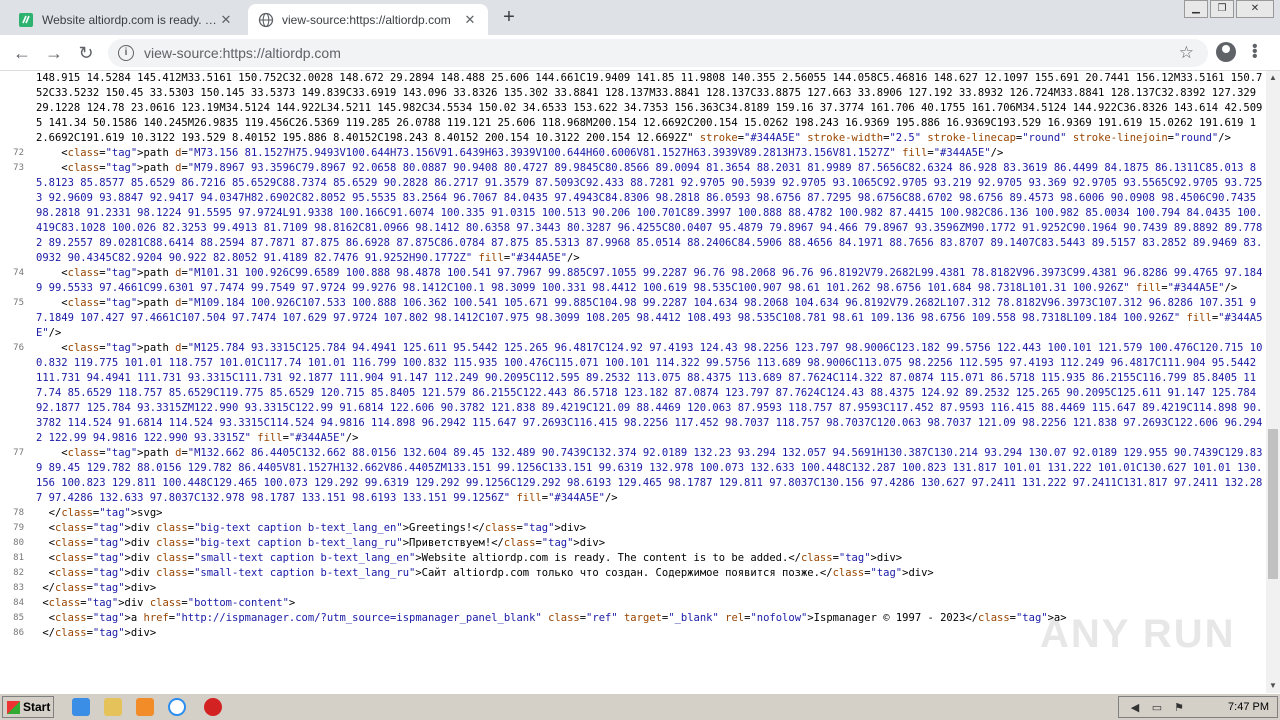 The height and width of the screenshot is (720, 1280). What do you see at coordinates (15, 108) in the screenshot?
I see `line-number` at bounding box center [15, 108].